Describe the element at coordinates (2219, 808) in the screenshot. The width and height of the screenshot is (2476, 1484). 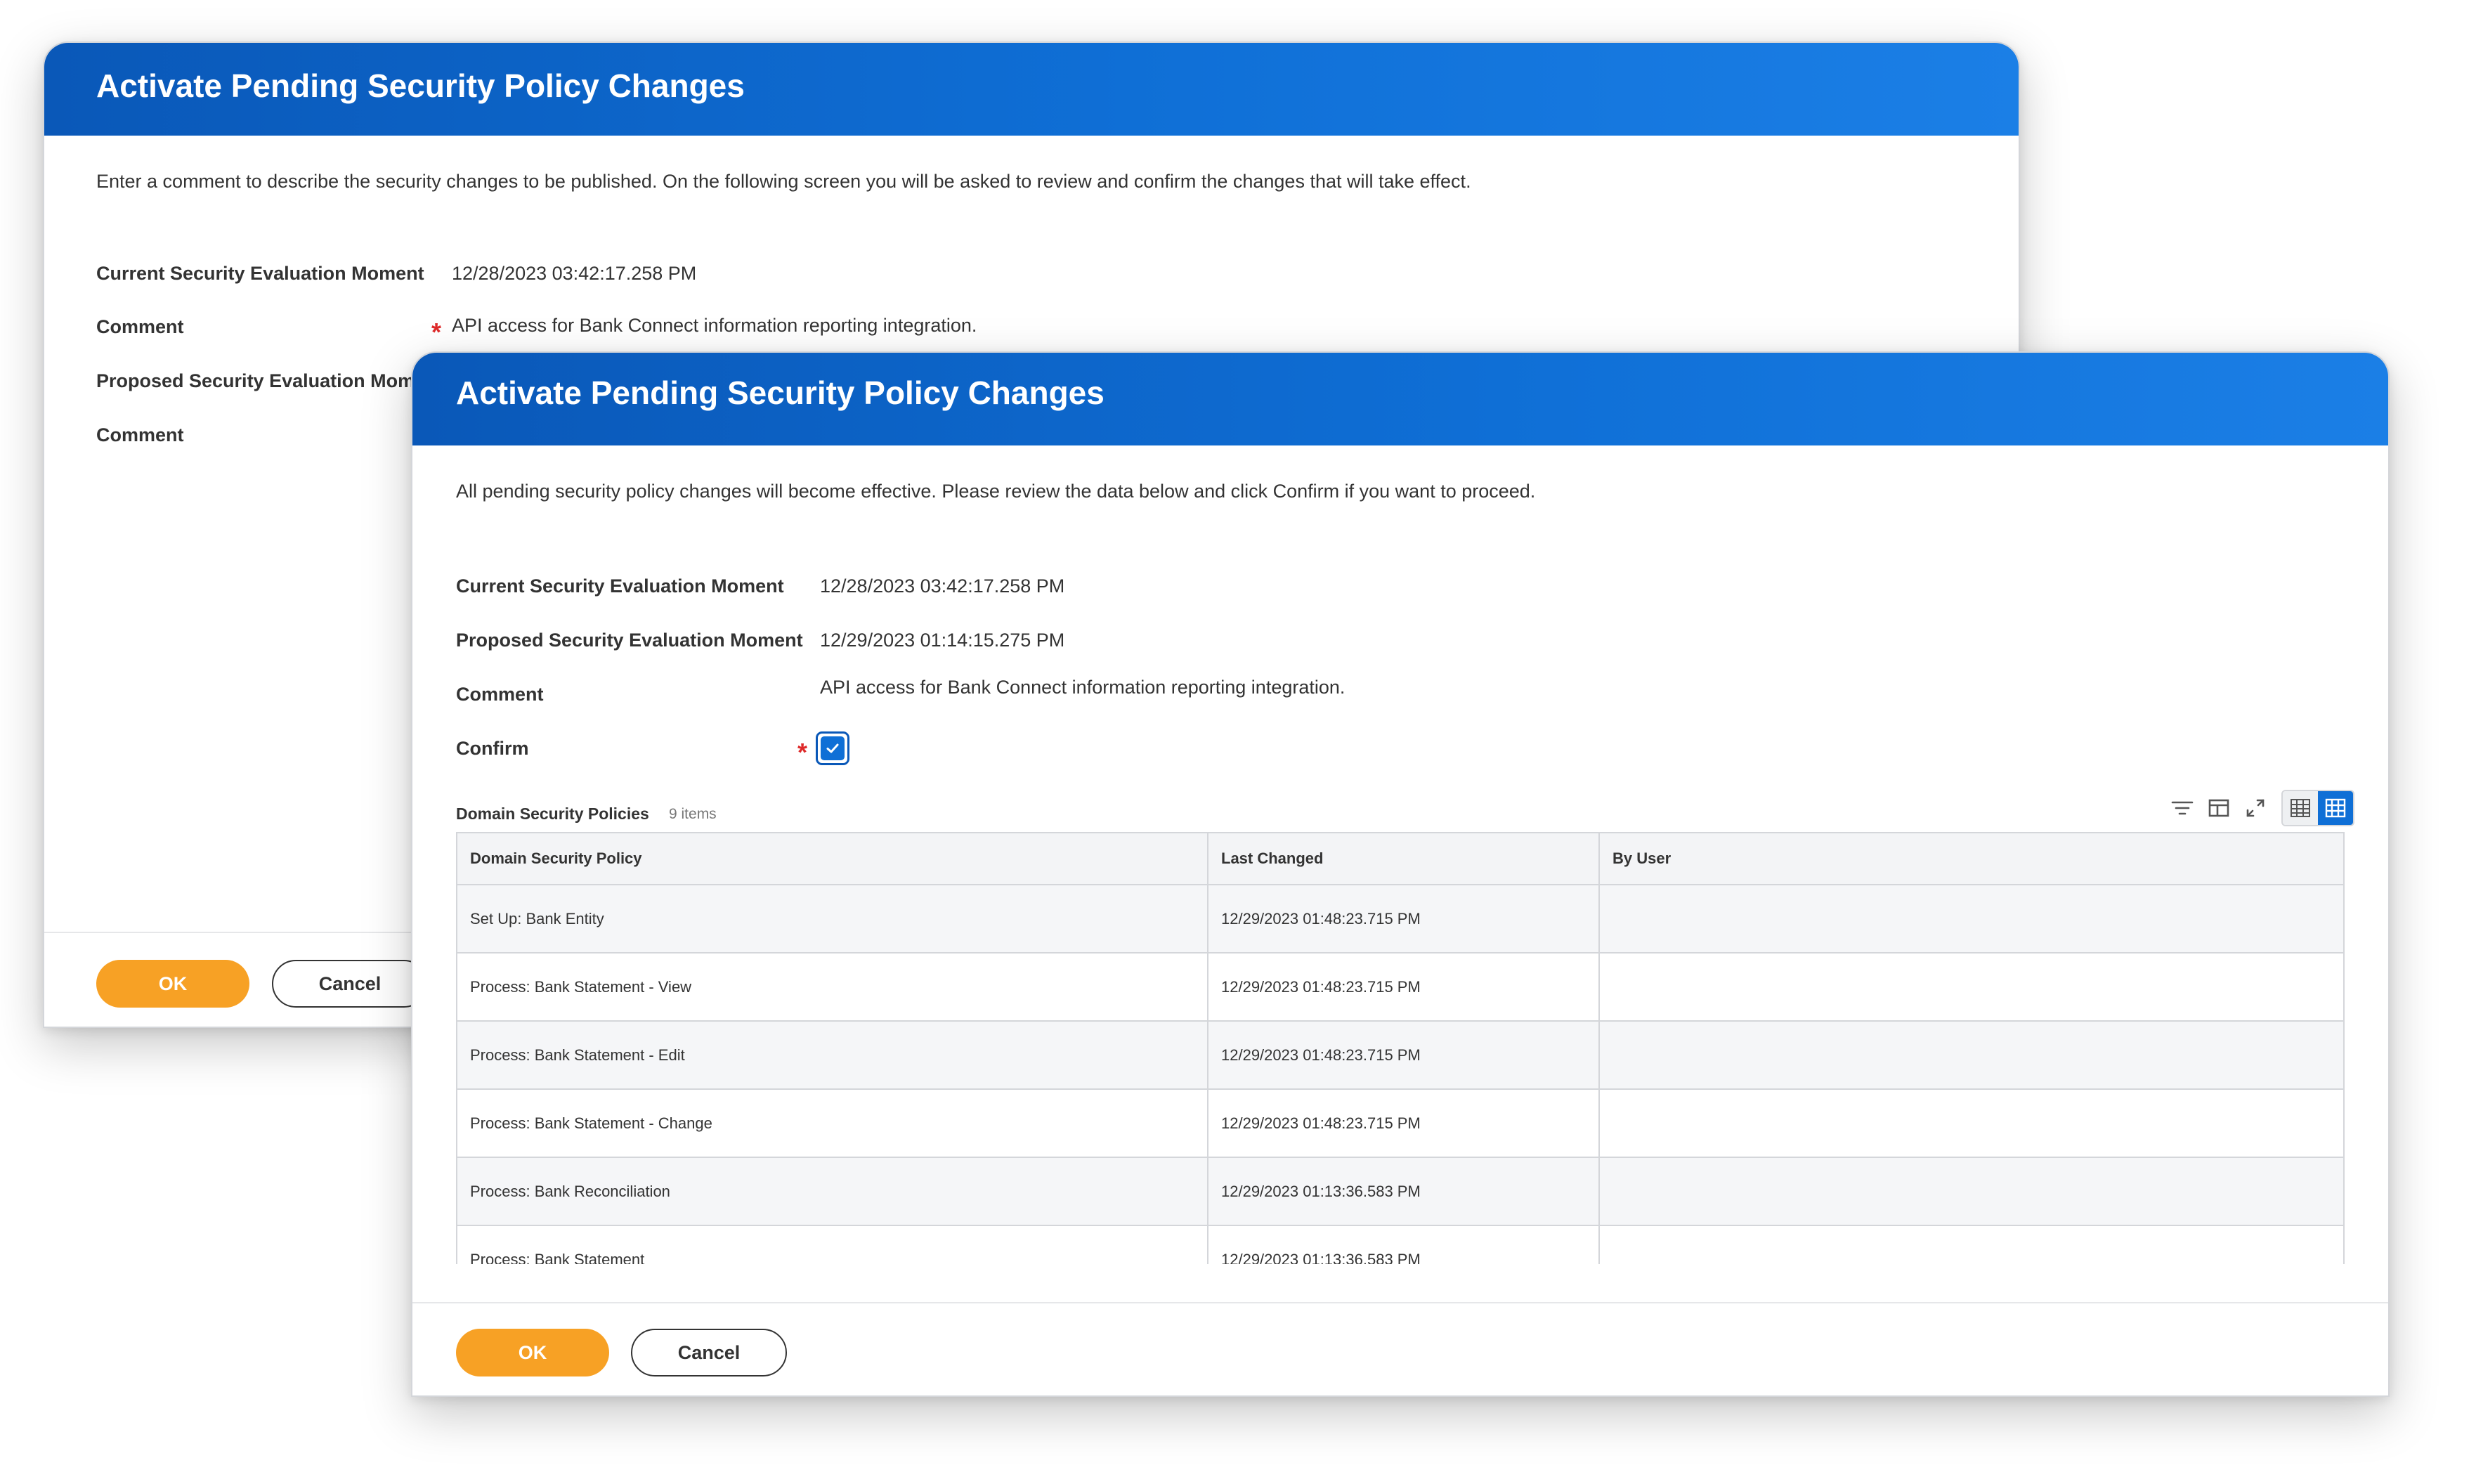
I see `columns-icon` at that location.